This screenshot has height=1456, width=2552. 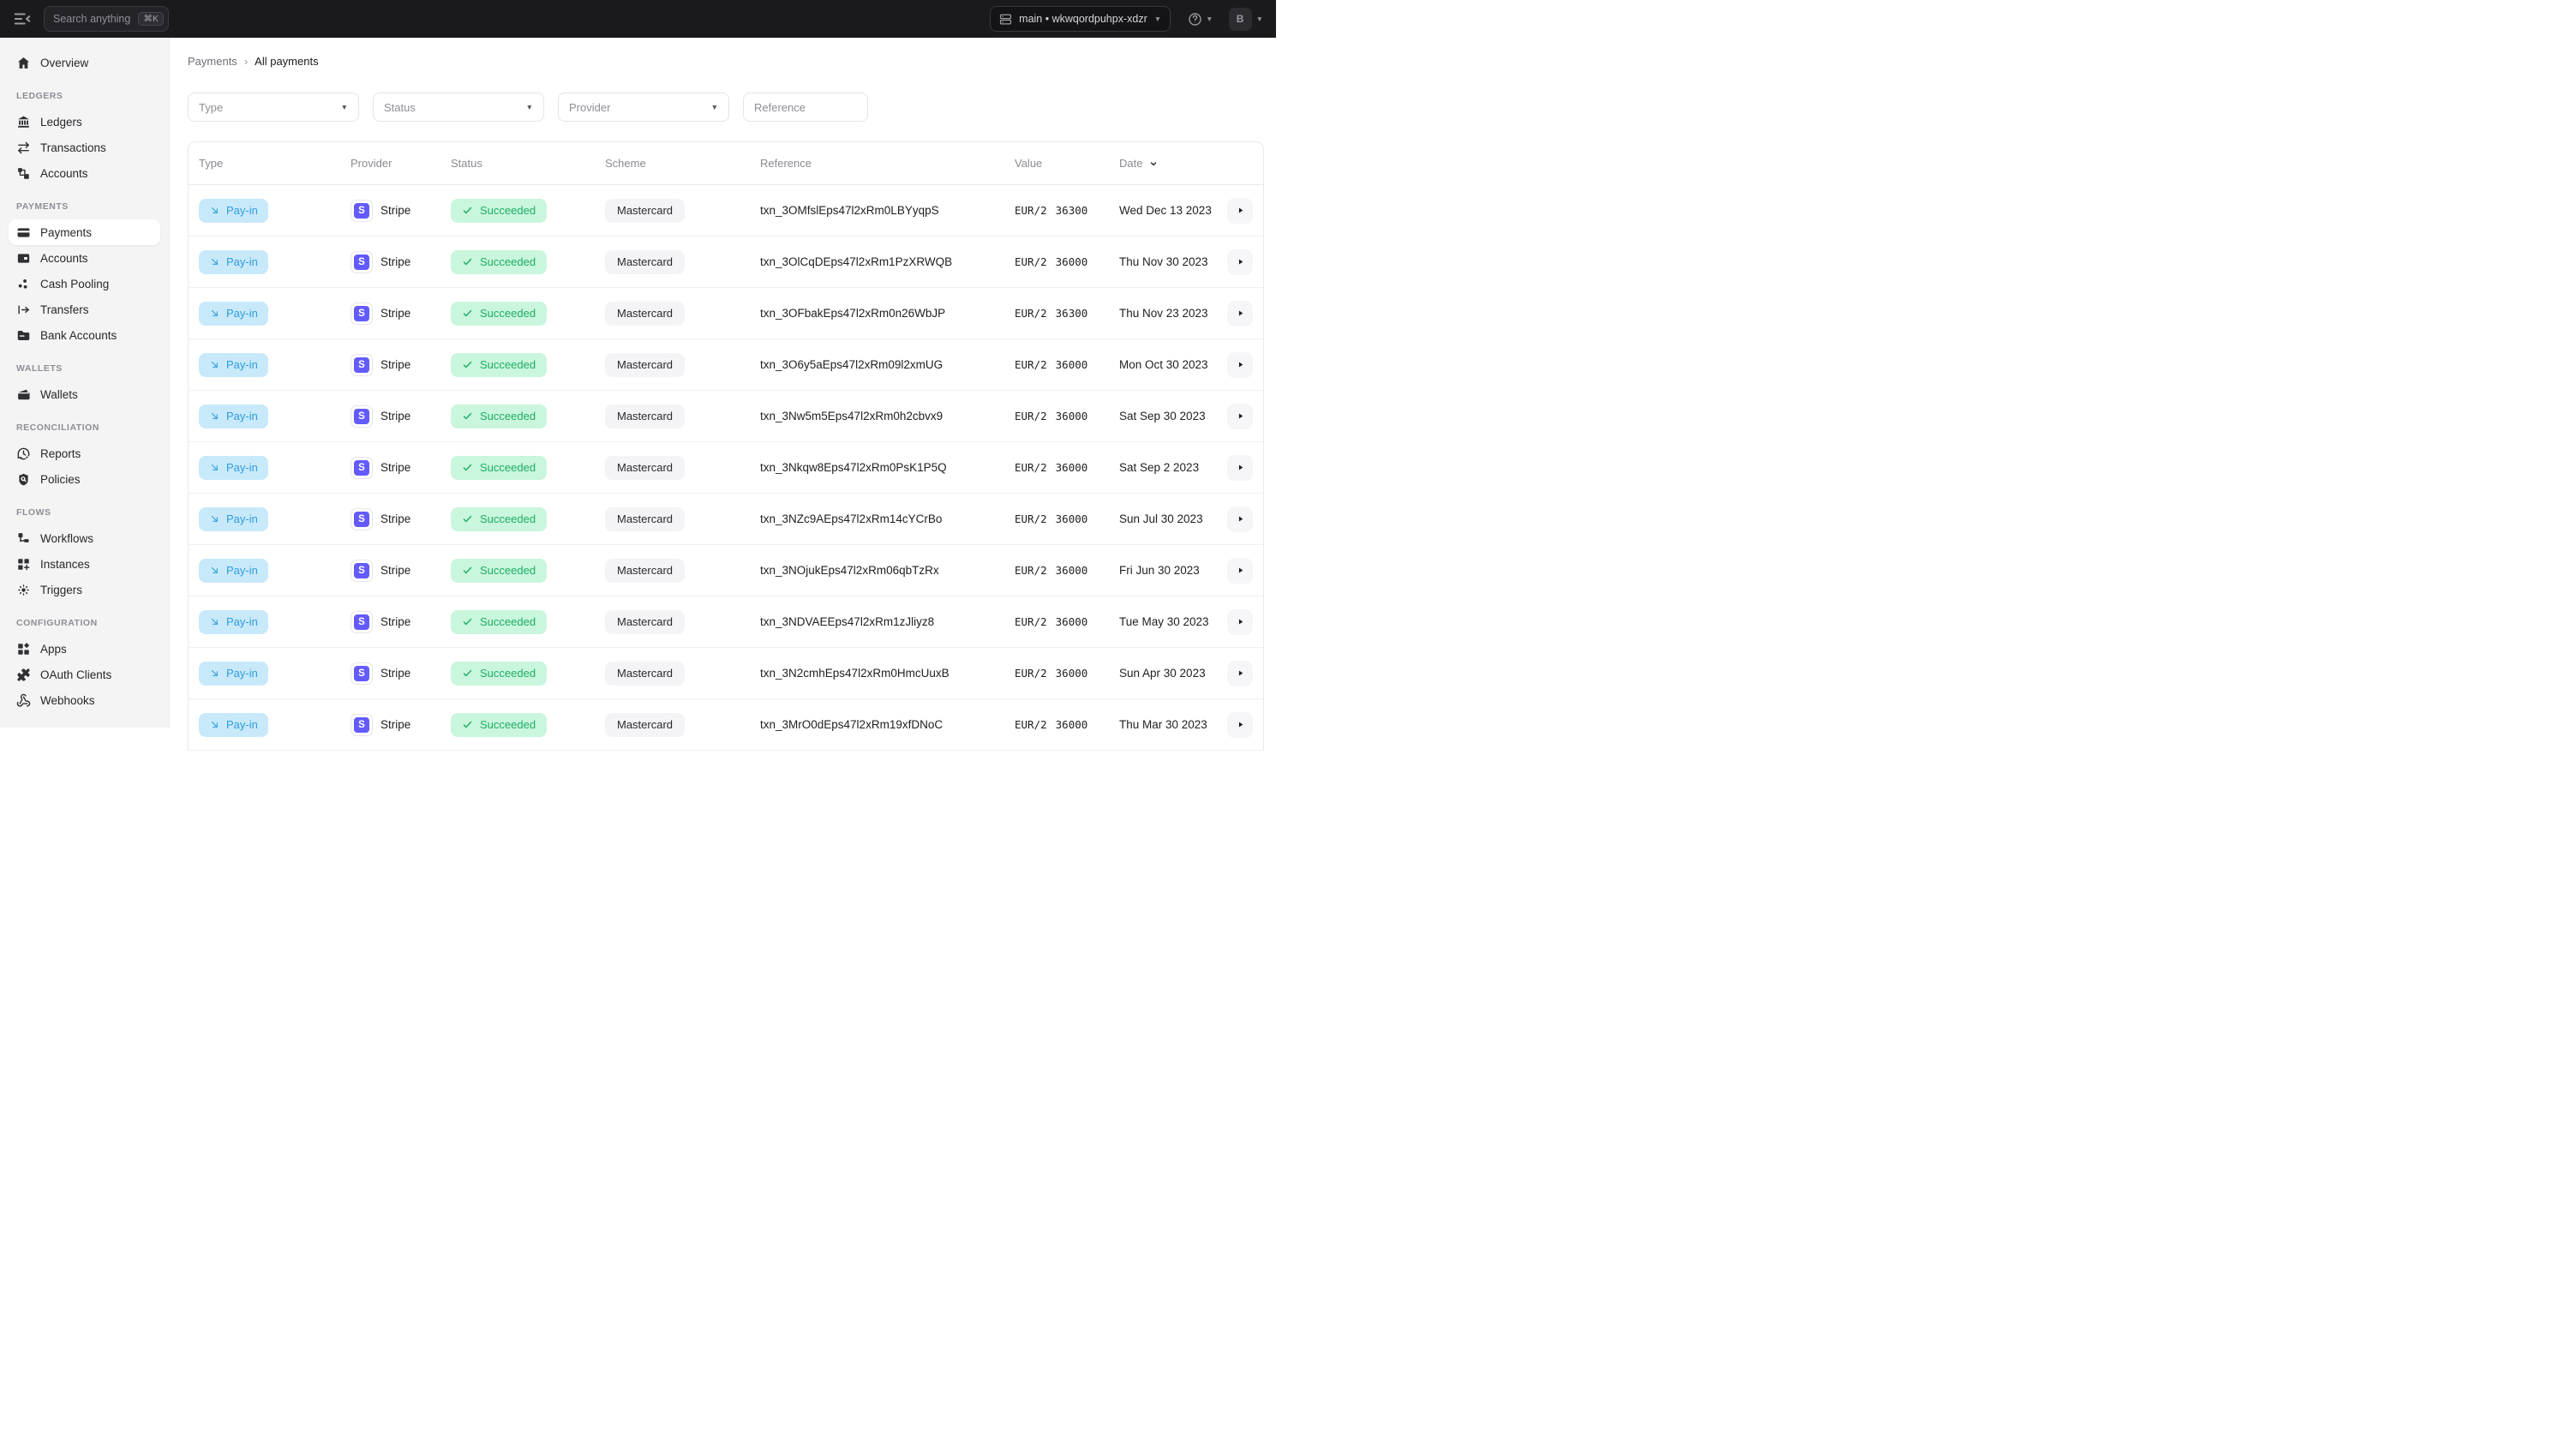 What do you see at coordinates (1209, 18) in the screenshot?
I see `chevron-down-icon: ▼` at bounding box center [1209, 18].